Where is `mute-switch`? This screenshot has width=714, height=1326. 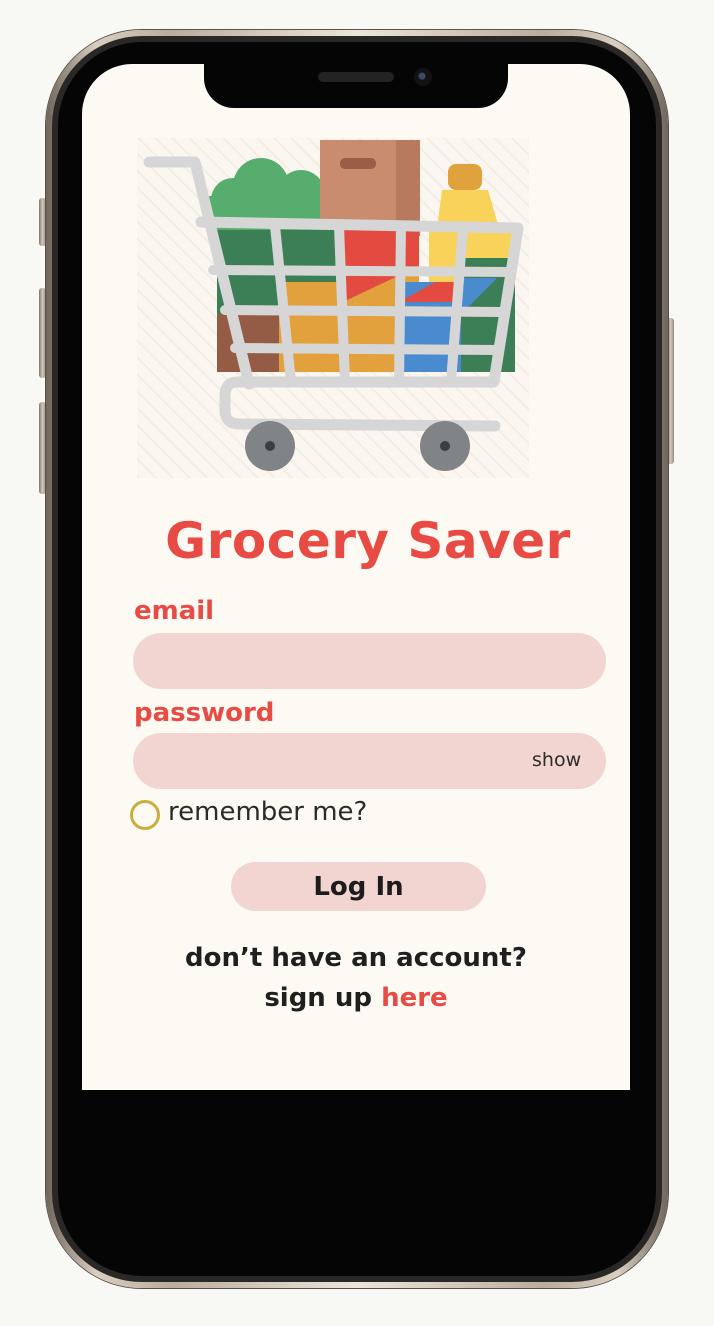 mute-switch is located at coordinates (42, 222).